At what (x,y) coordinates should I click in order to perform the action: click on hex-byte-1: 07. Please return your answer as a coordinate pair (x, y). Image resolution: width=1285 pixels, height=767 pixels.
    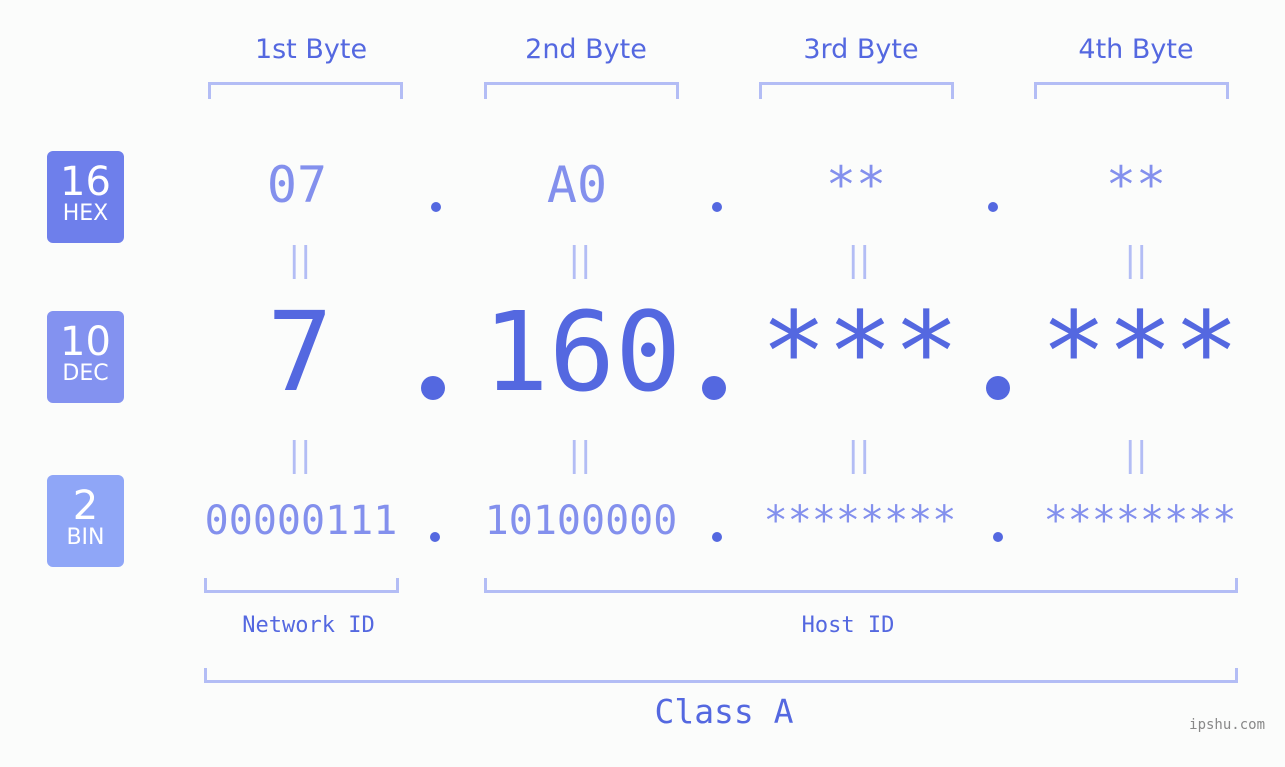
    Looking at the image, I should click on (297, 185).